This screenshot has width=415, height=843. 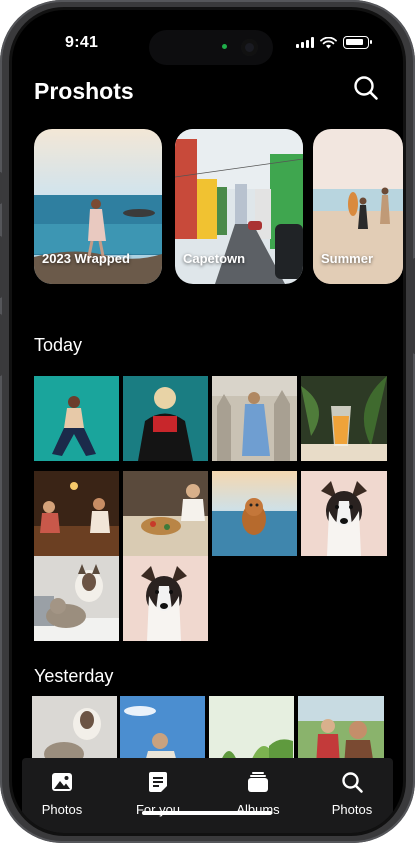 I want to click on battery-icon, so click(x=357, y=42).